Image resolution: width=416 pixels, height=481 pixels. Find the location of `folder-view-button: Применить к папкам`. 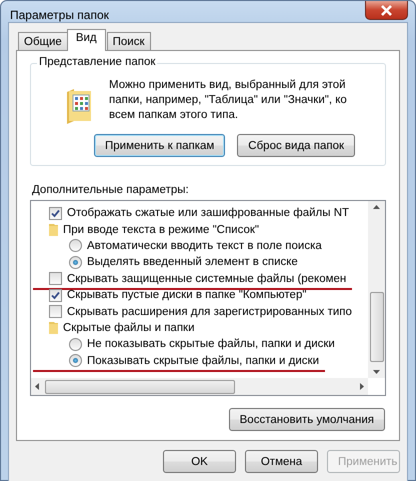

folder-view-button: Применить к папкам is located at coordinates (160, 145).